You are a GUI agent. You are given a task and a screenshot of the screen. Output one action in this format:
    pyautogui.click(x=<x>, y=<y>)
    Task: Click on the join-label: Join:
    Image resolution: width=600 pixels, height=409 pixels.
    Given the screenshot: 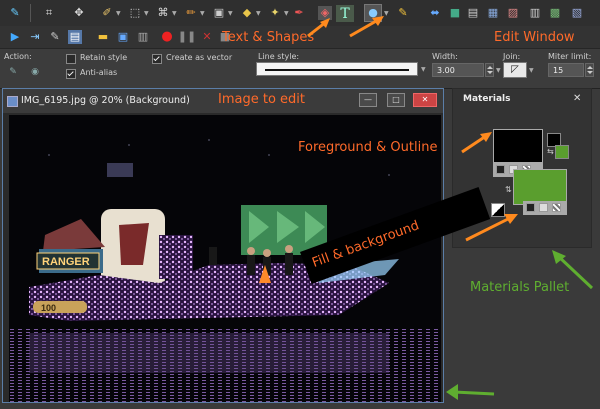 What is the action you would take?
    pyautogui.click(x=512, y=56)
    